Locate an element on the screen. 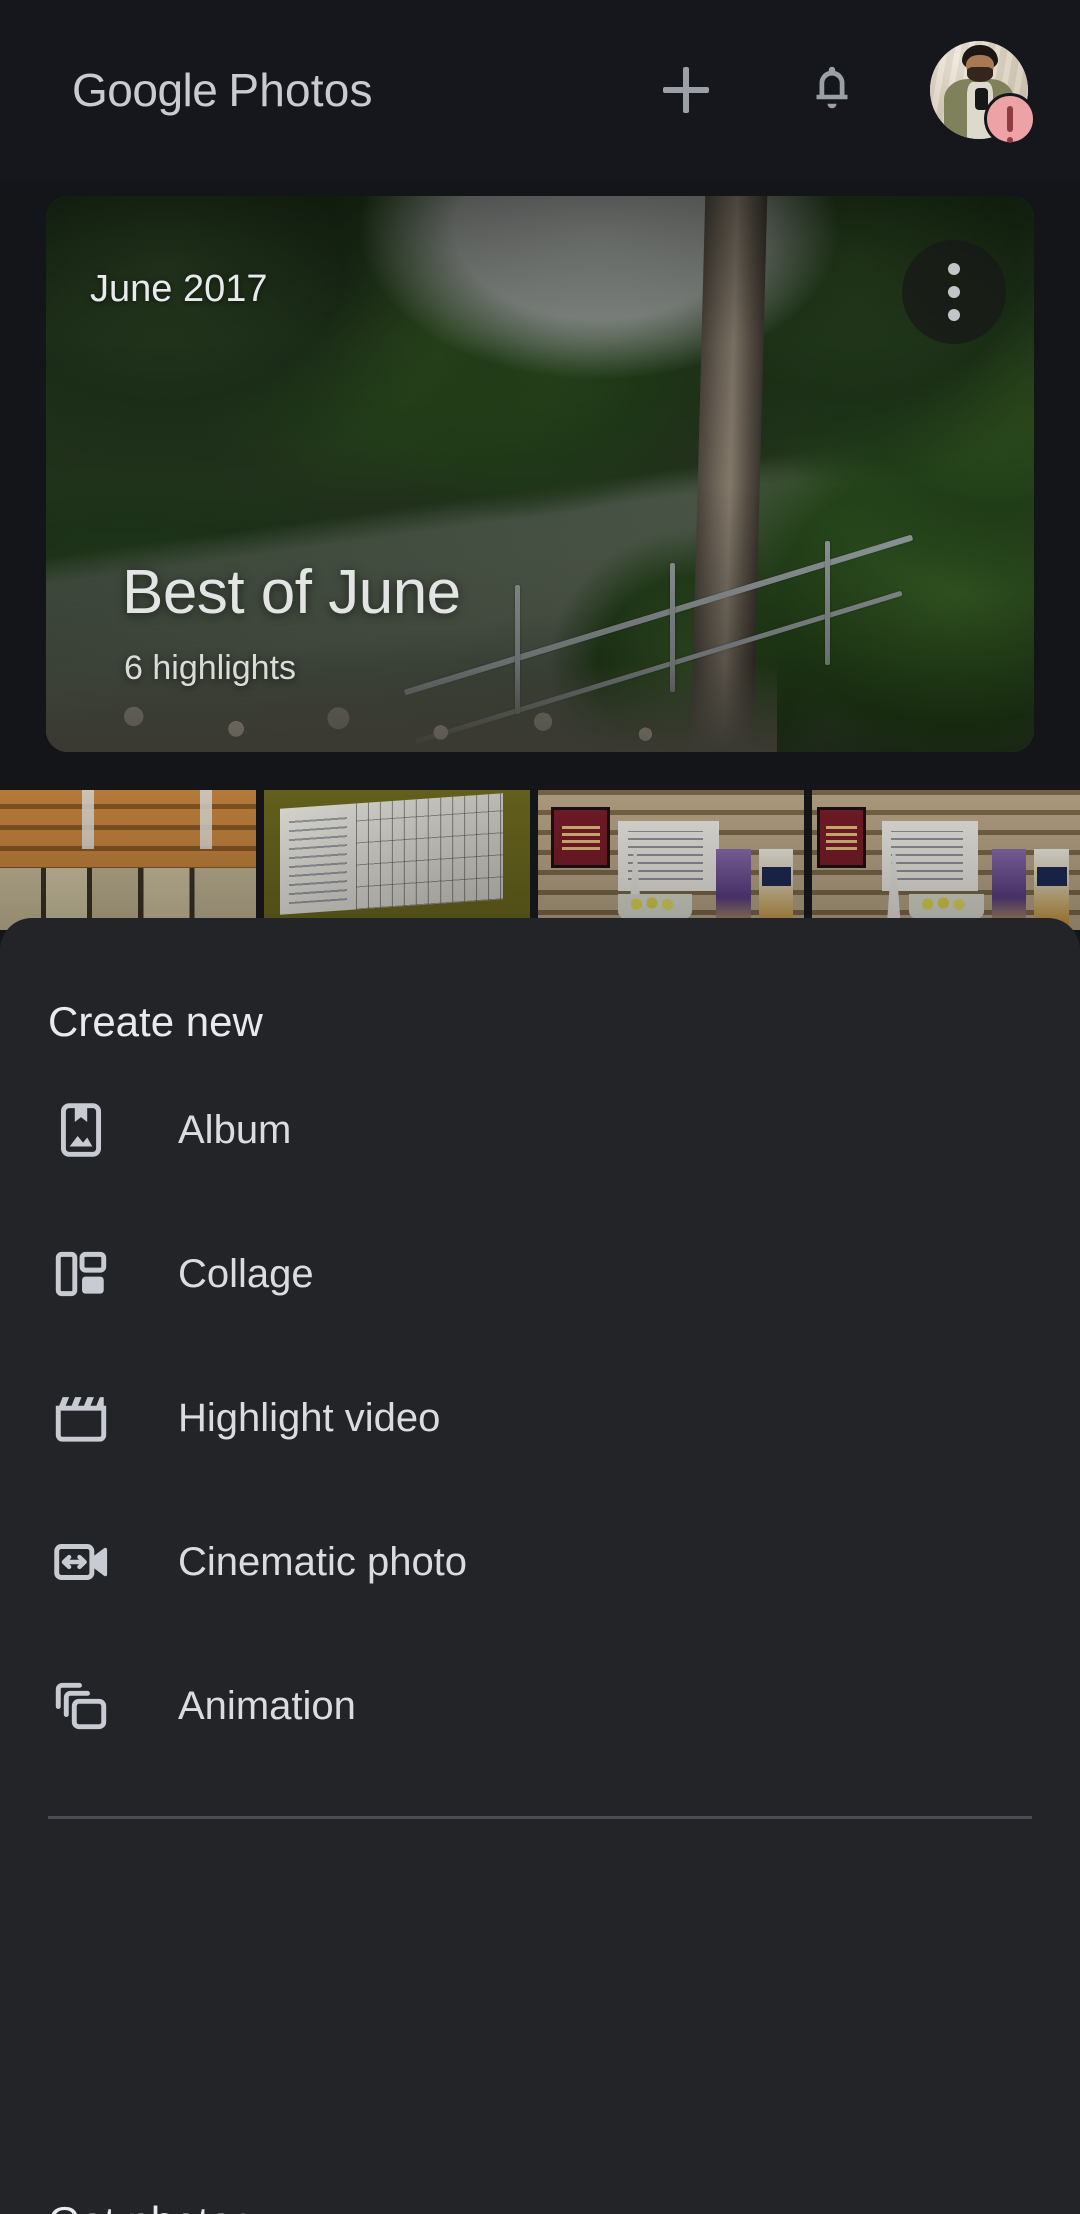  photo-strip is located at coordinates (540, 860).